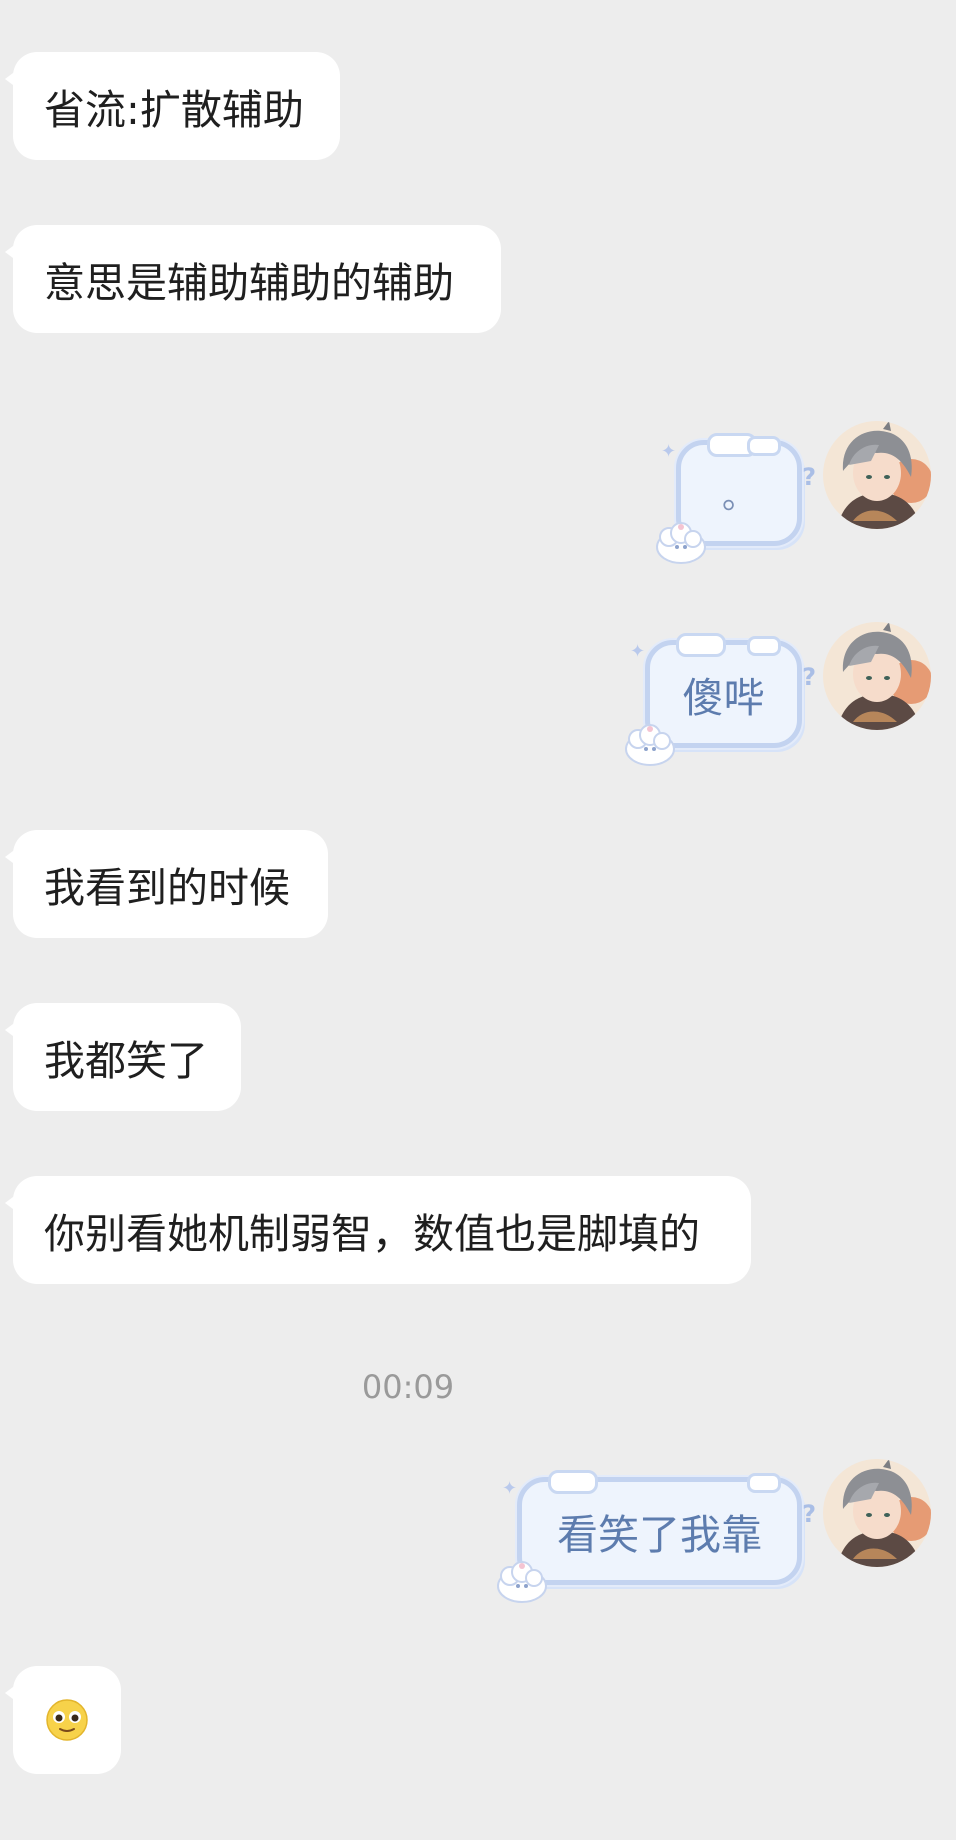 The image size is (956, 1840). I want to click on message-text: 我都笑了, so click(126, 1061).